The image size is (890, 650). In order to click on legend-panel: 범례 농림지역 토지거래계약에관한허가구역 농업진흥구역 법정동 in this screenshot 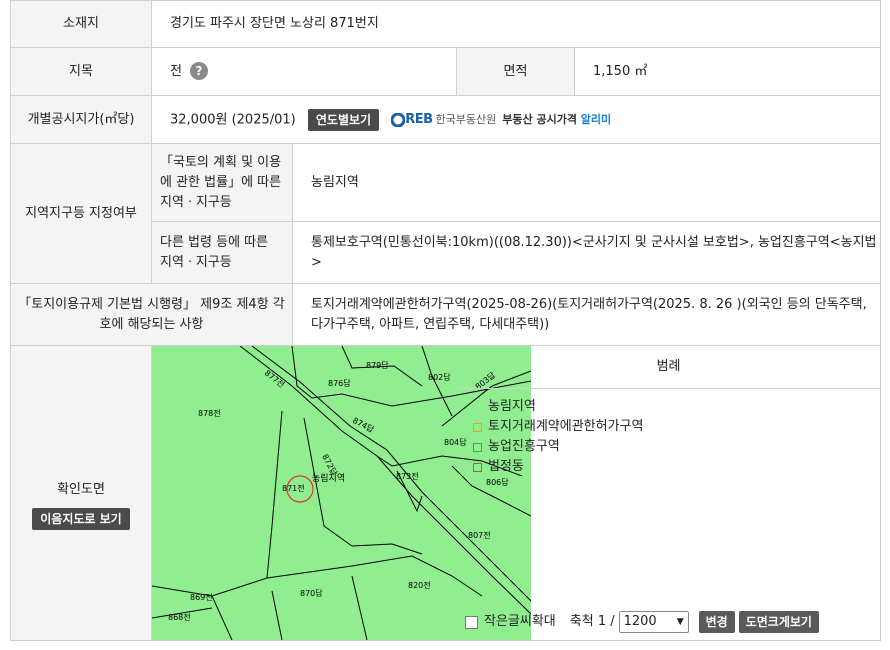, I will do `click(669, 415)`.